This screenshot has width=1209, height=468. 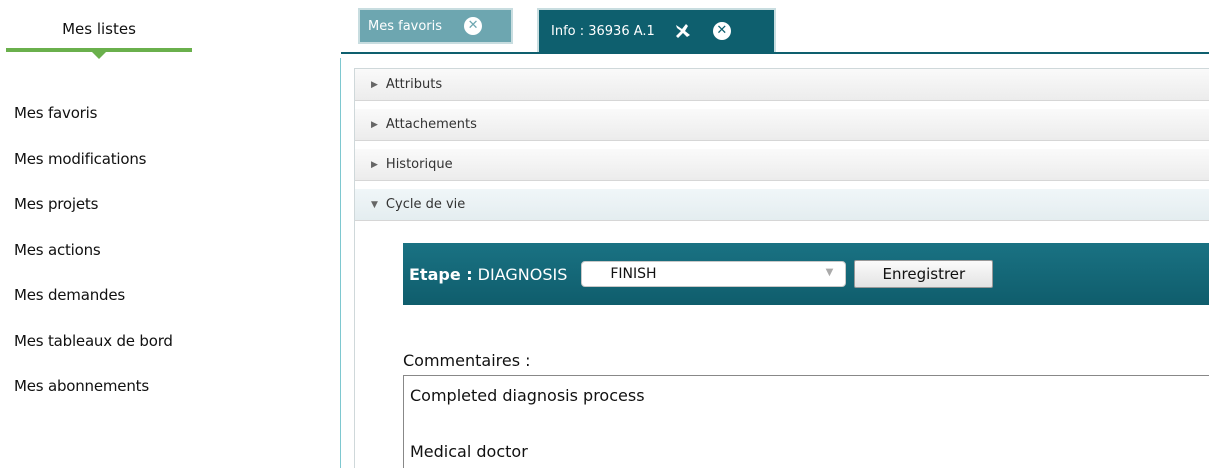 What do you see at coordinates (782, 205) in the screenshot?
I see `accordion-cycle-de-vie: ▼ Cycle de vie` at bounding box center [782, 205].